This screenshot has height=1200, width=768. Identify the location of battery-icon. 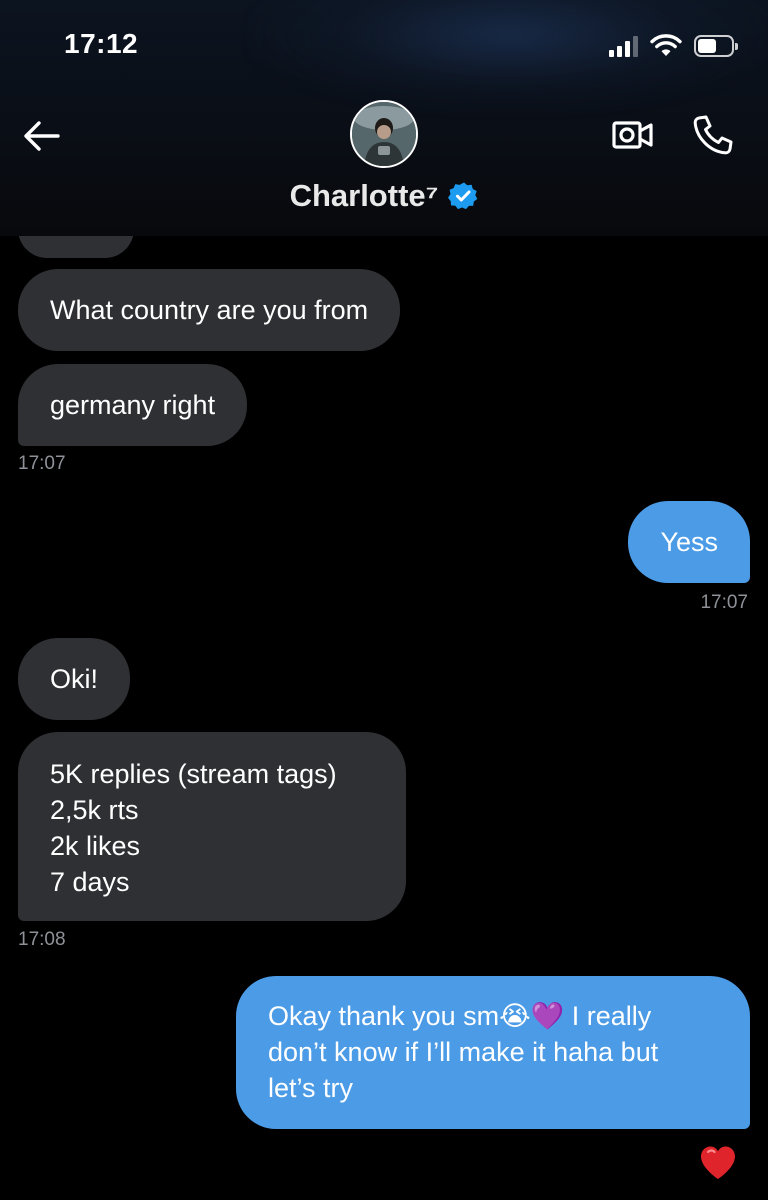
(716, 46).